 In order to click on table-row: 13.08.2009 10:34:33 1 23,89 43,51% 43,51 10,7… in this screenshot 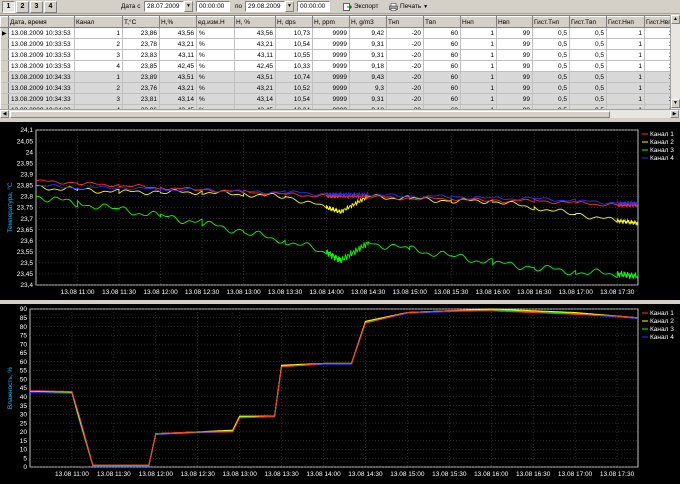, I will do `click(335, 77)`.